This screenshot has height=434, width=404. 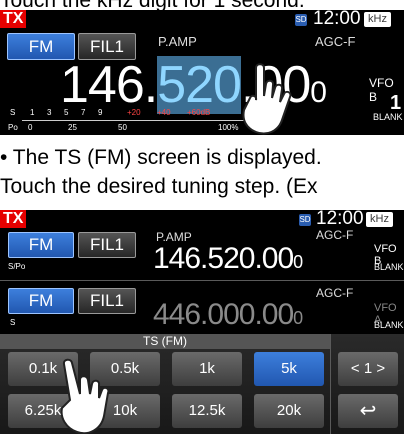 I want to click on sub-frequency-display: 446.000.000, so click(x=228, y=316).